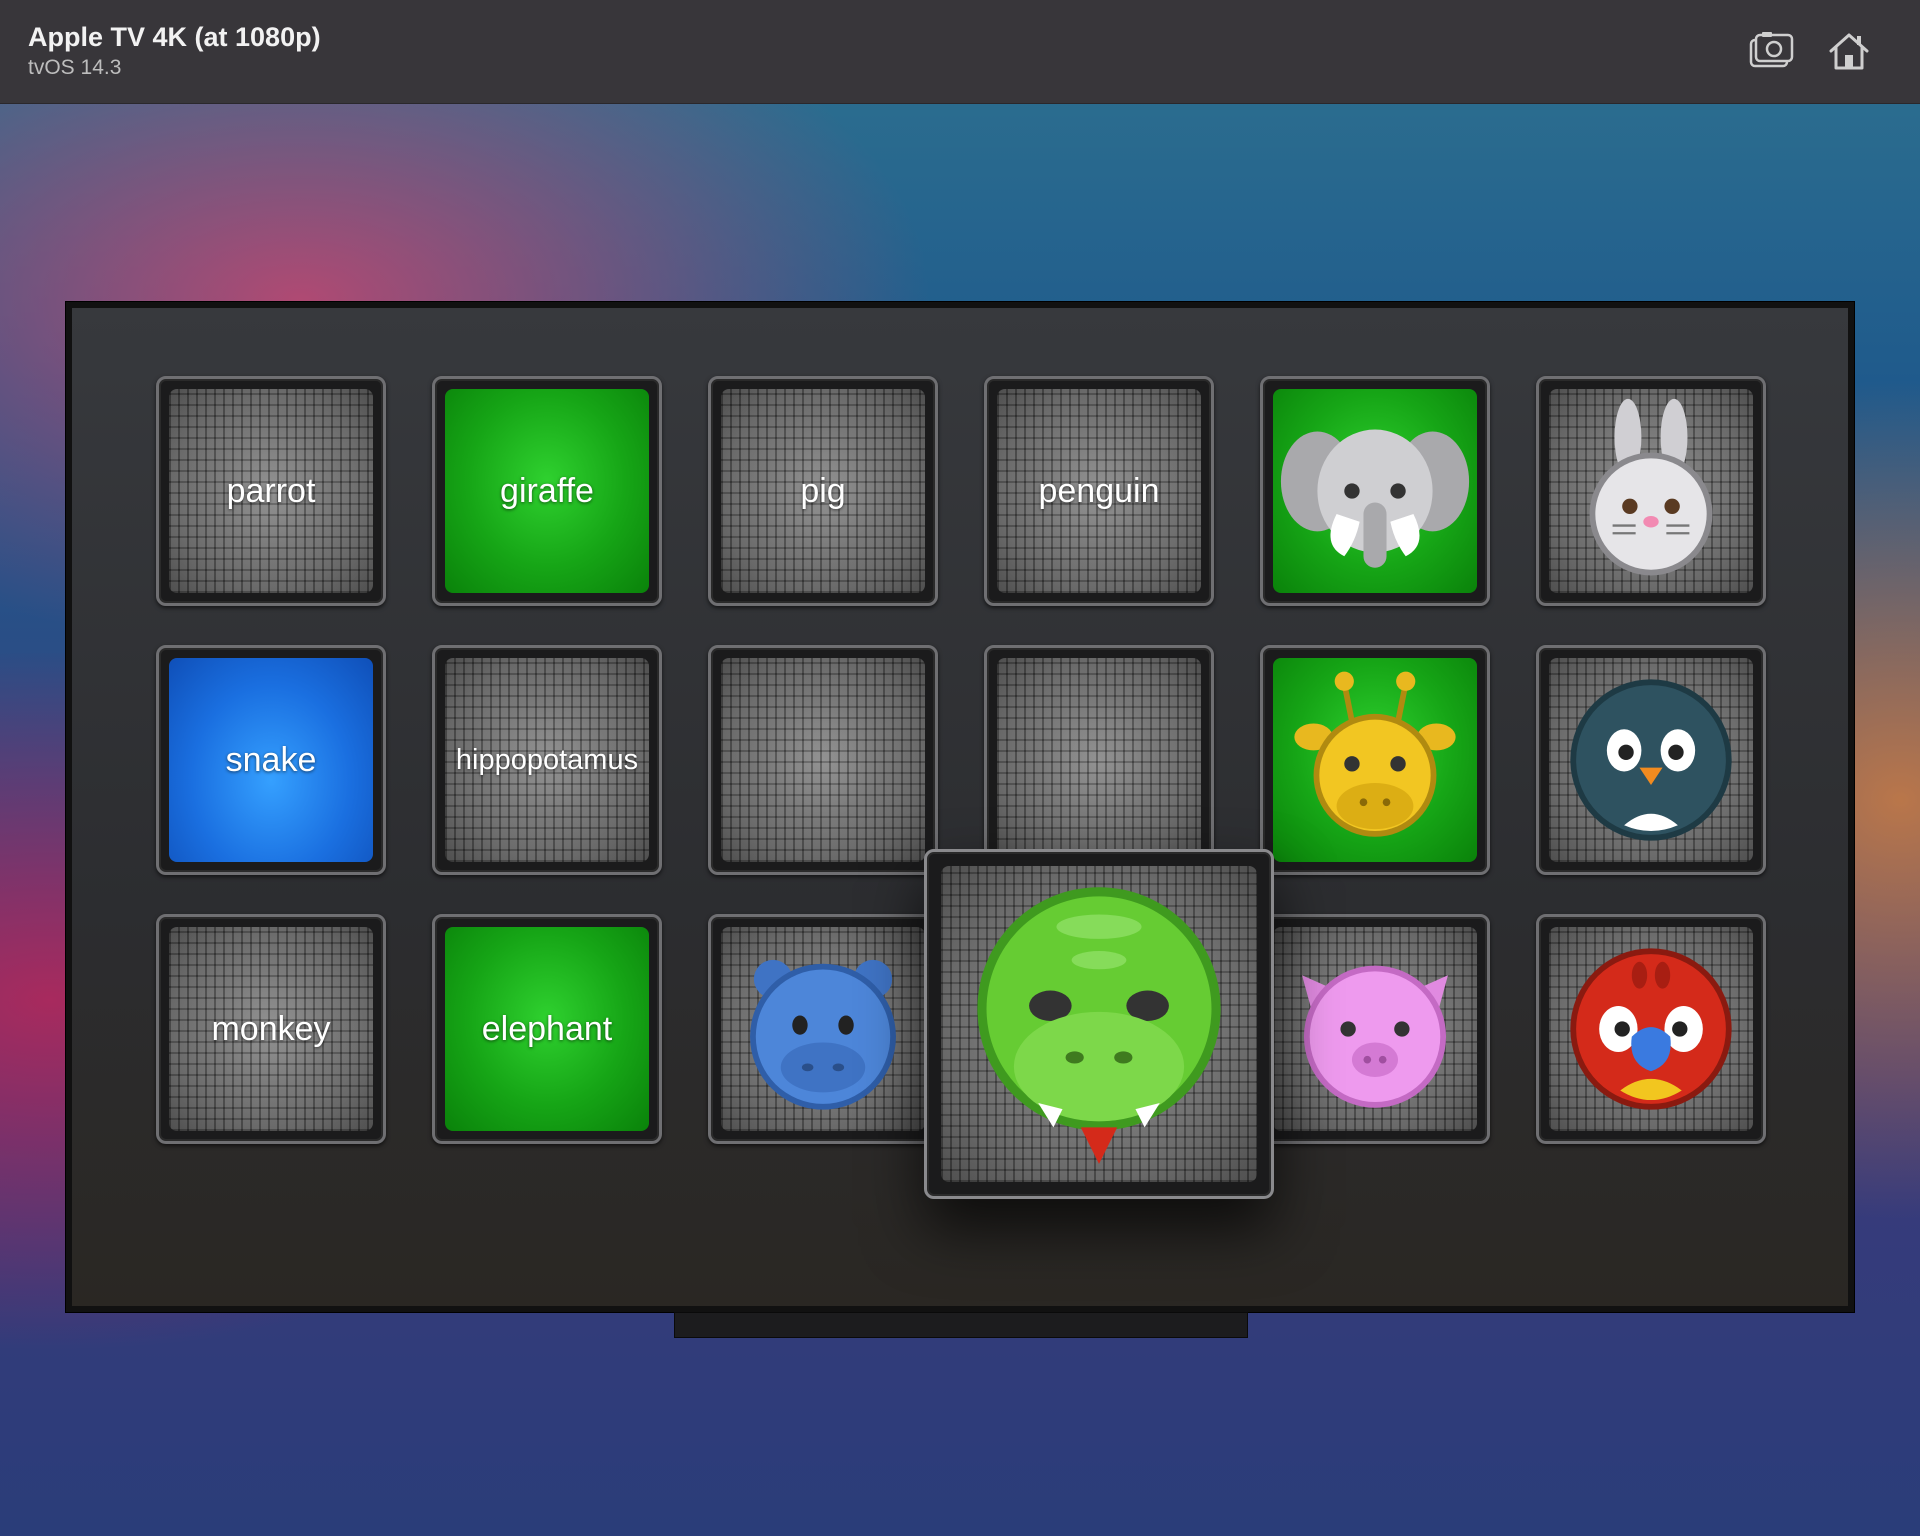 This screenshot has width=1920, height=1536. What do you see at coordinates (1375, 754) in the screenshot?
I see `giraffe-icon` at bounding box center [1375, 754].